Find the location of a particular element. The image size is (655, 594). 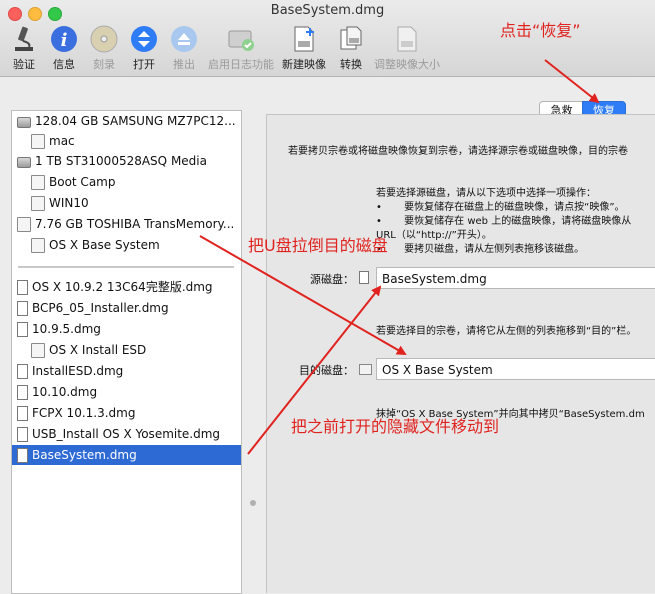

annotation-drag-hidden-file: 把之前打开的隐藏文件移动到 is located at coordinates (395, 426).